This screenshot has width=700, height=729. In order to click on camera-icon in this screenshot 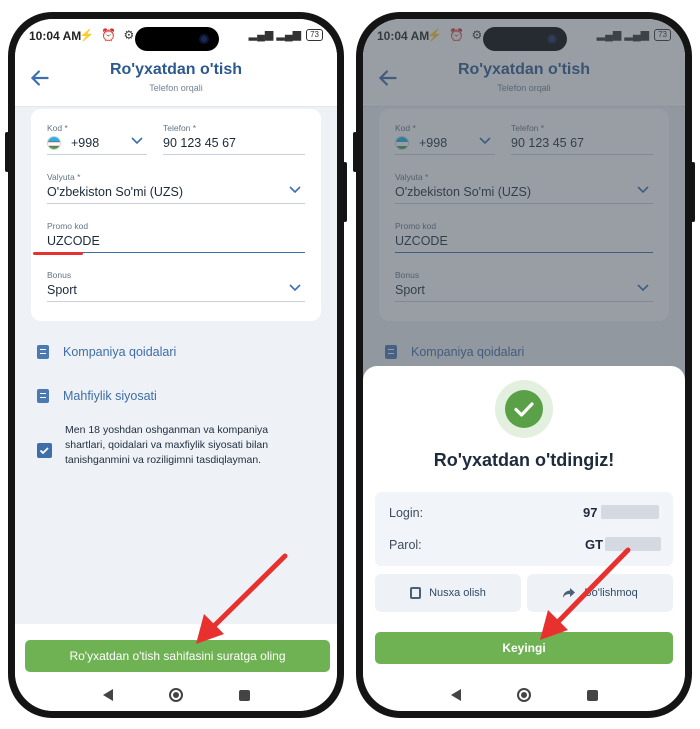, I will do `click(204, 39)`.